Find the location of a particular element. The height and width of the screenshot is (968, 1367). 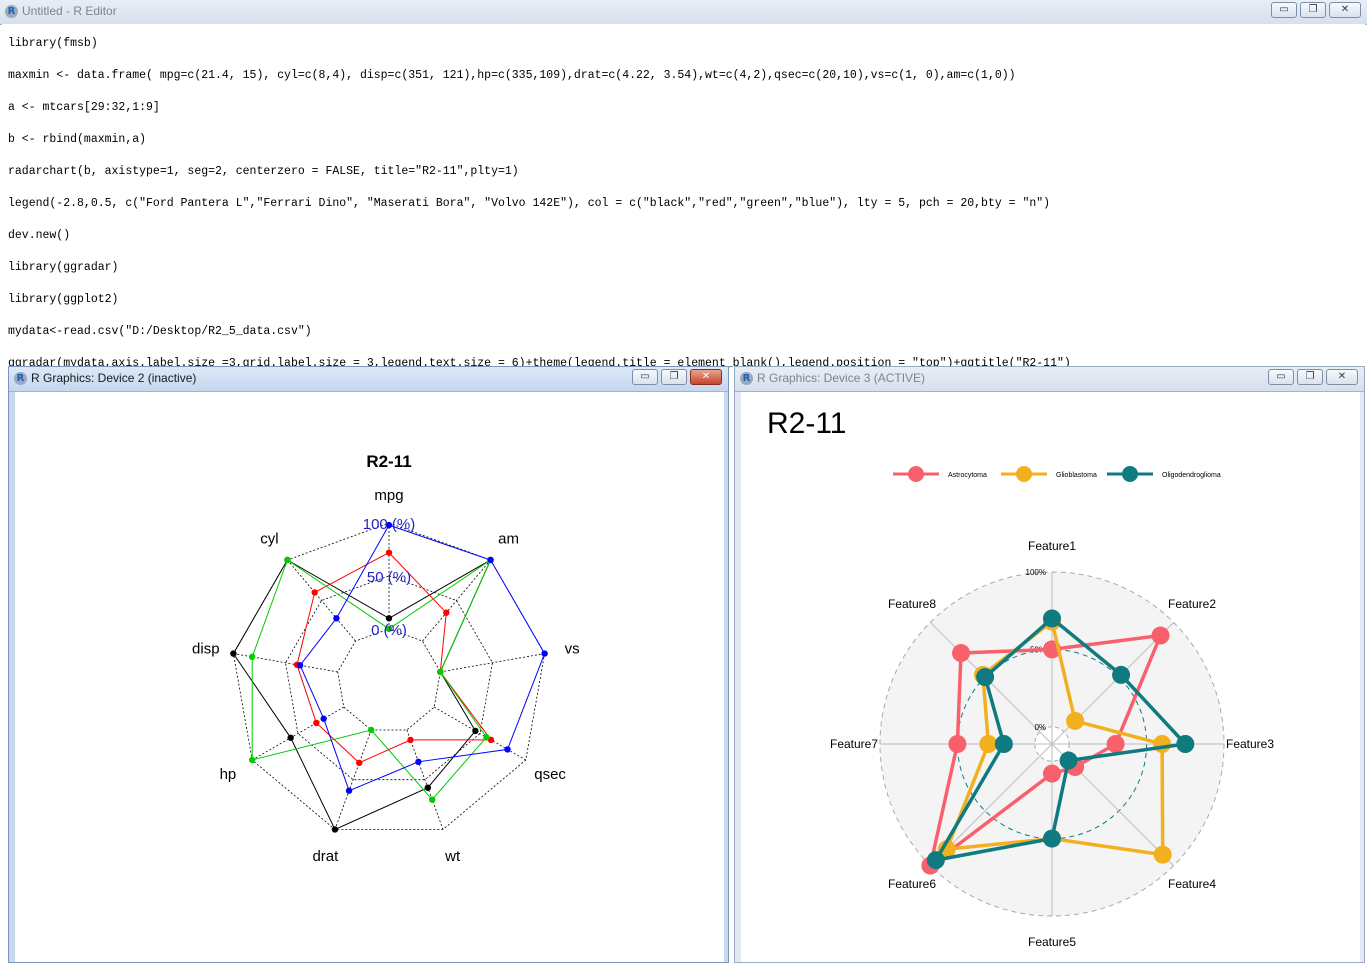

axis-label-drat: drat is located at coordinates (325, 856).